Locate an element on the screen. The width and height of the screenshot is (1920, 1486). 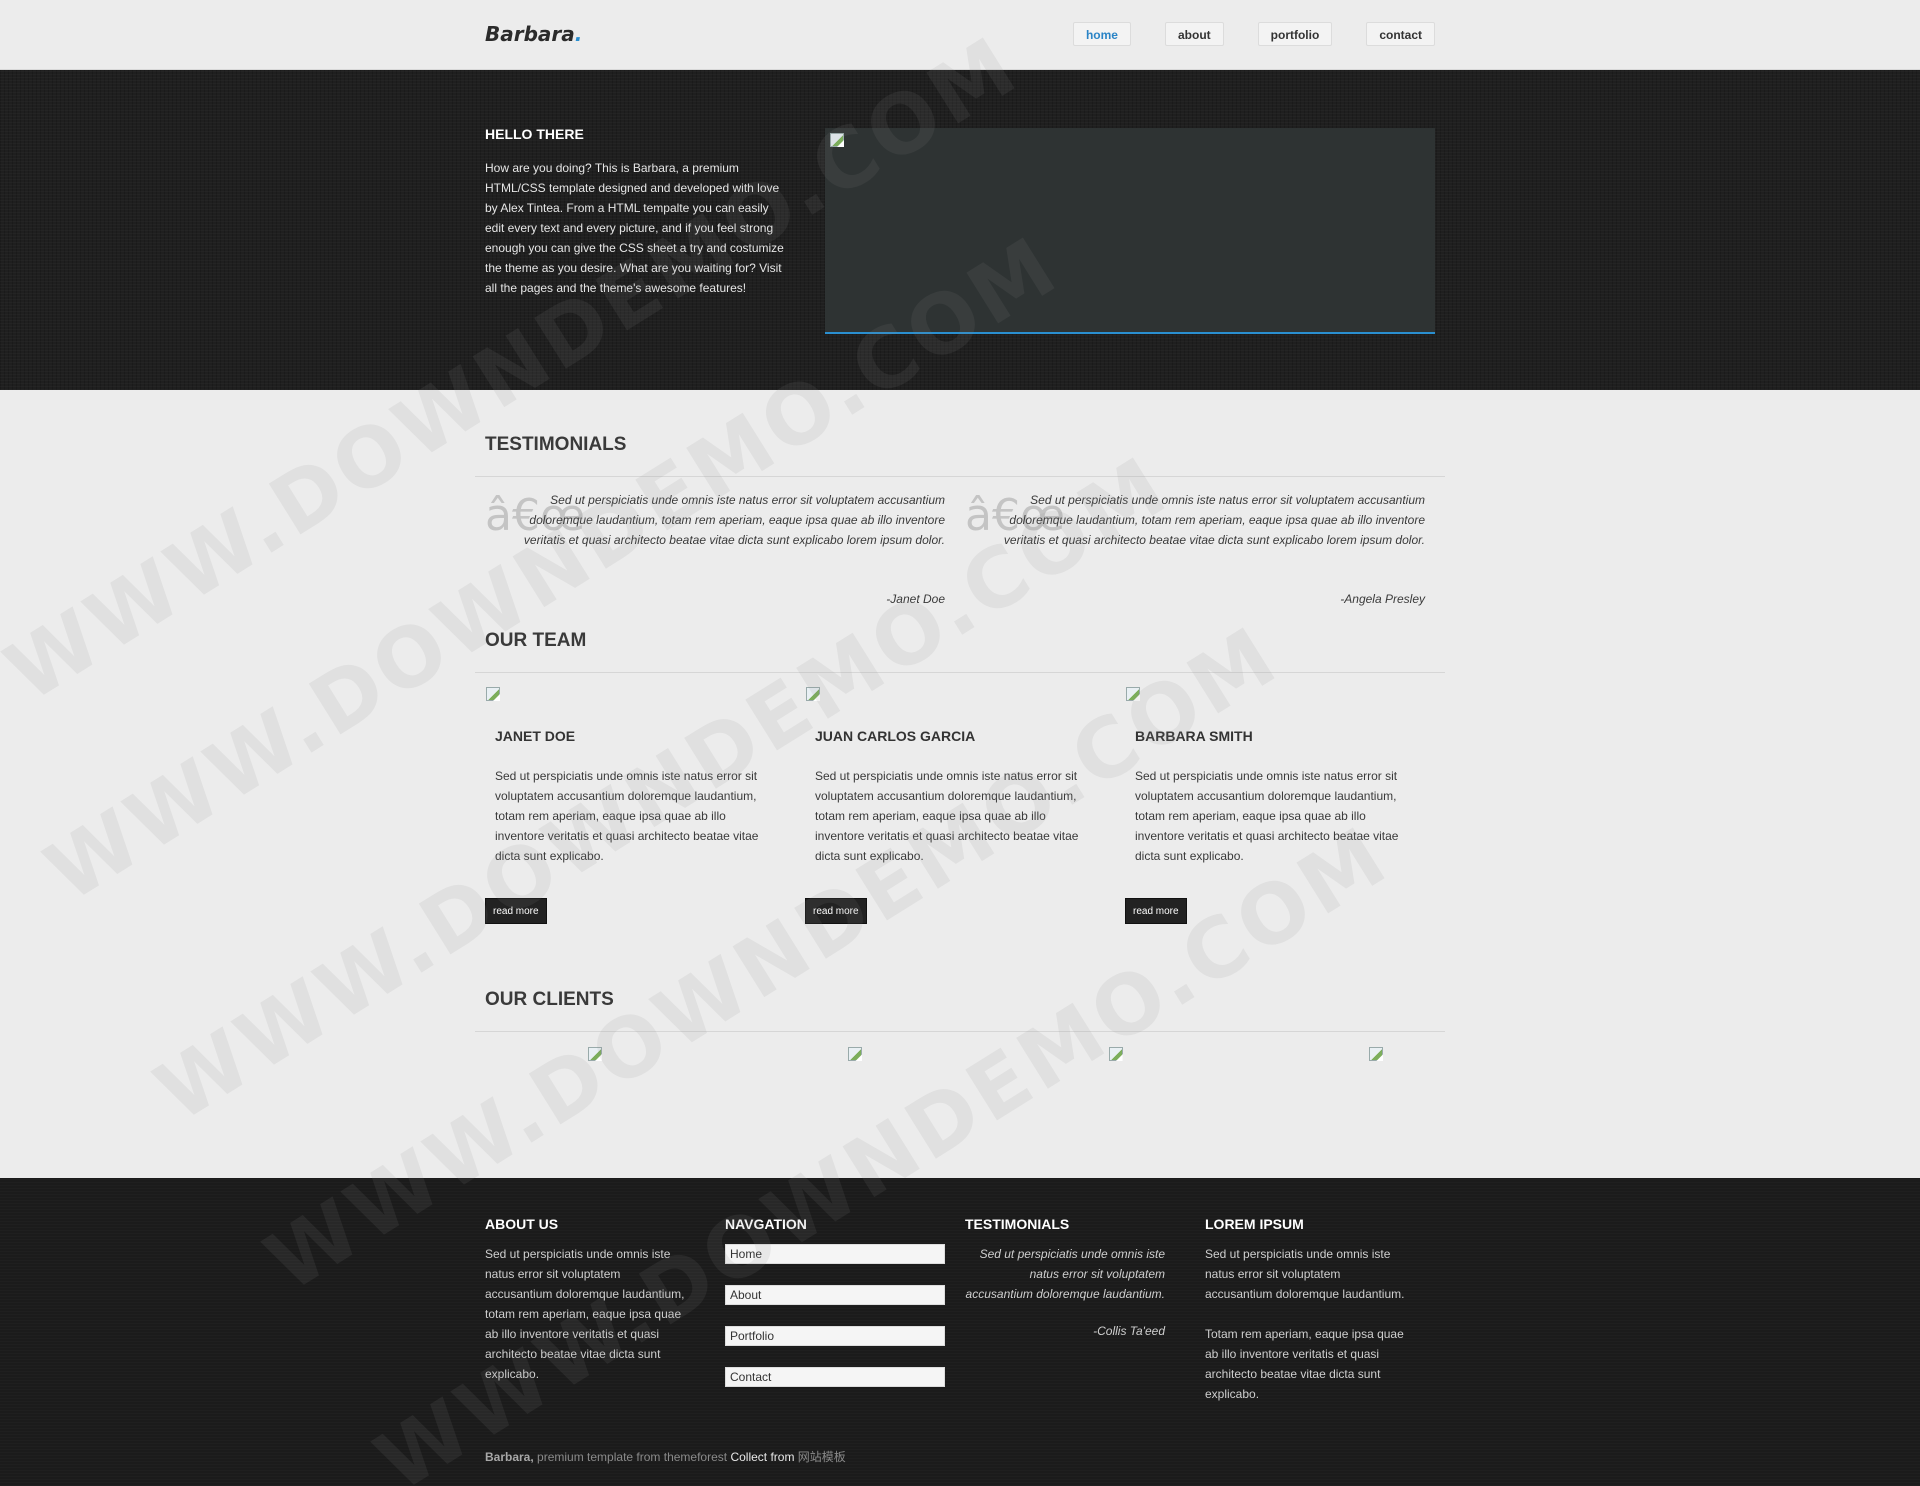
footer-nav-title: NAVGATION is located at coordinates (766, 1224).